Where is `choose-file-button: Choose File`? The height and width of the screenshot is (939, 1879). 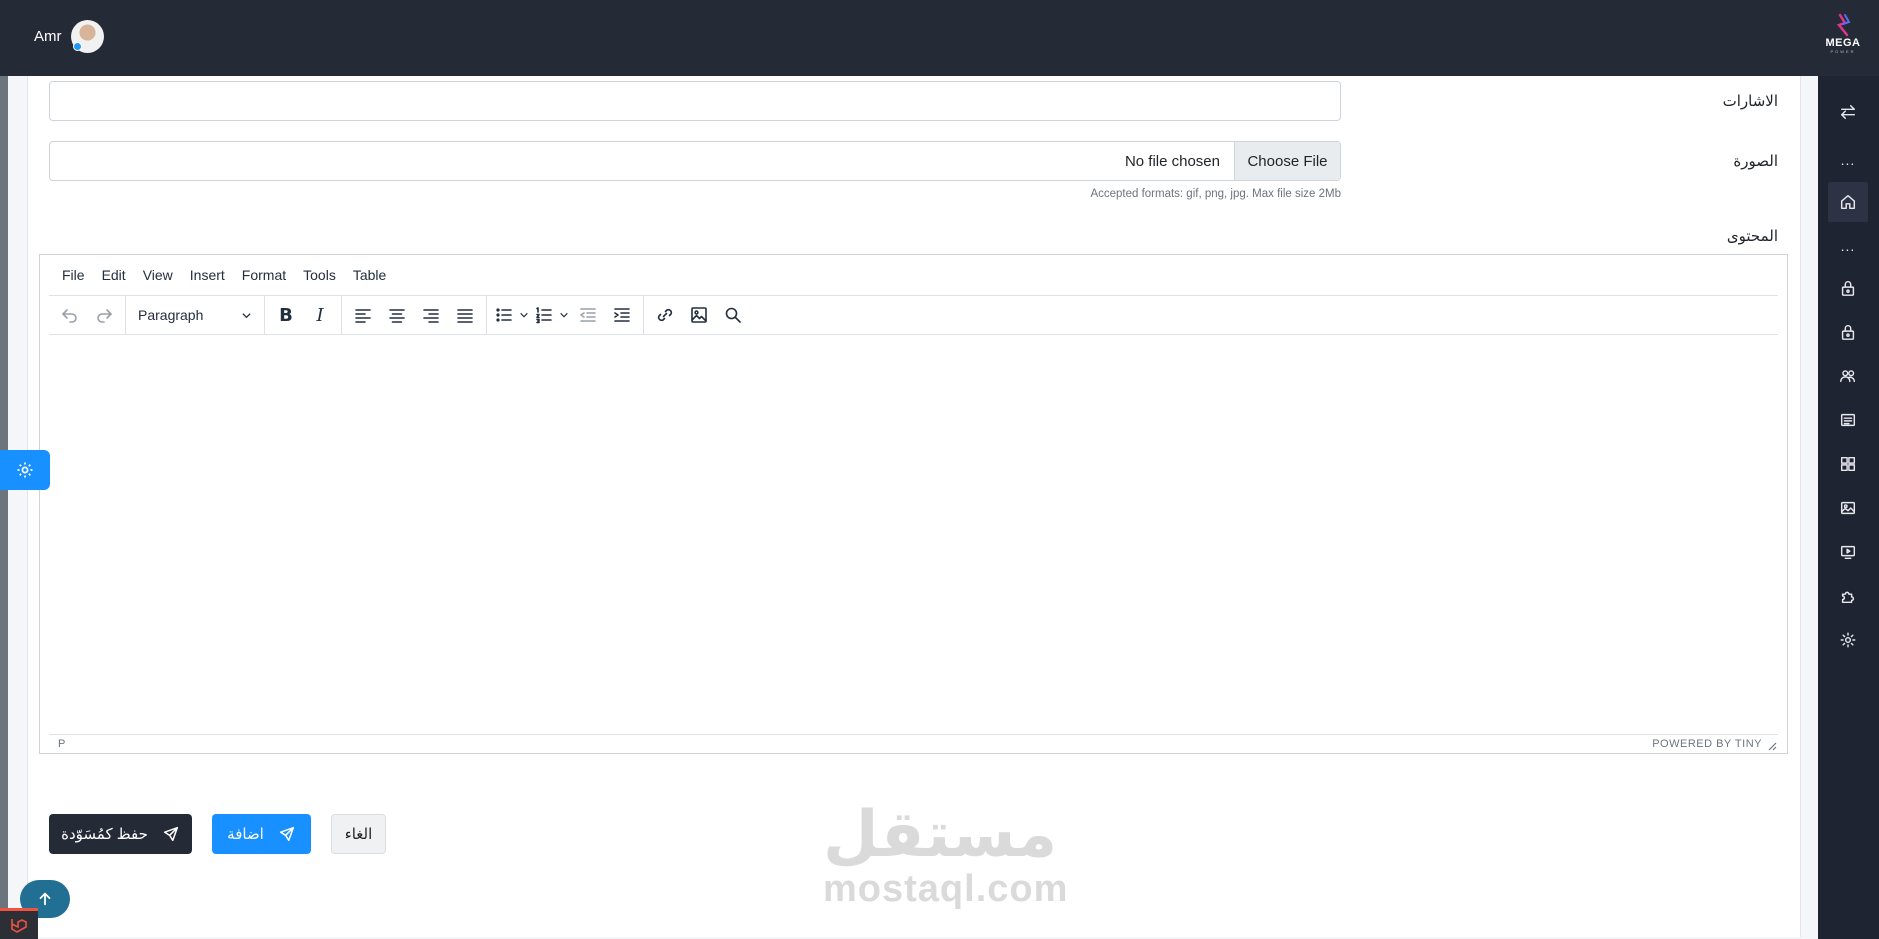 choose-file-button: Choose File is located at coordinates (1287, 161).